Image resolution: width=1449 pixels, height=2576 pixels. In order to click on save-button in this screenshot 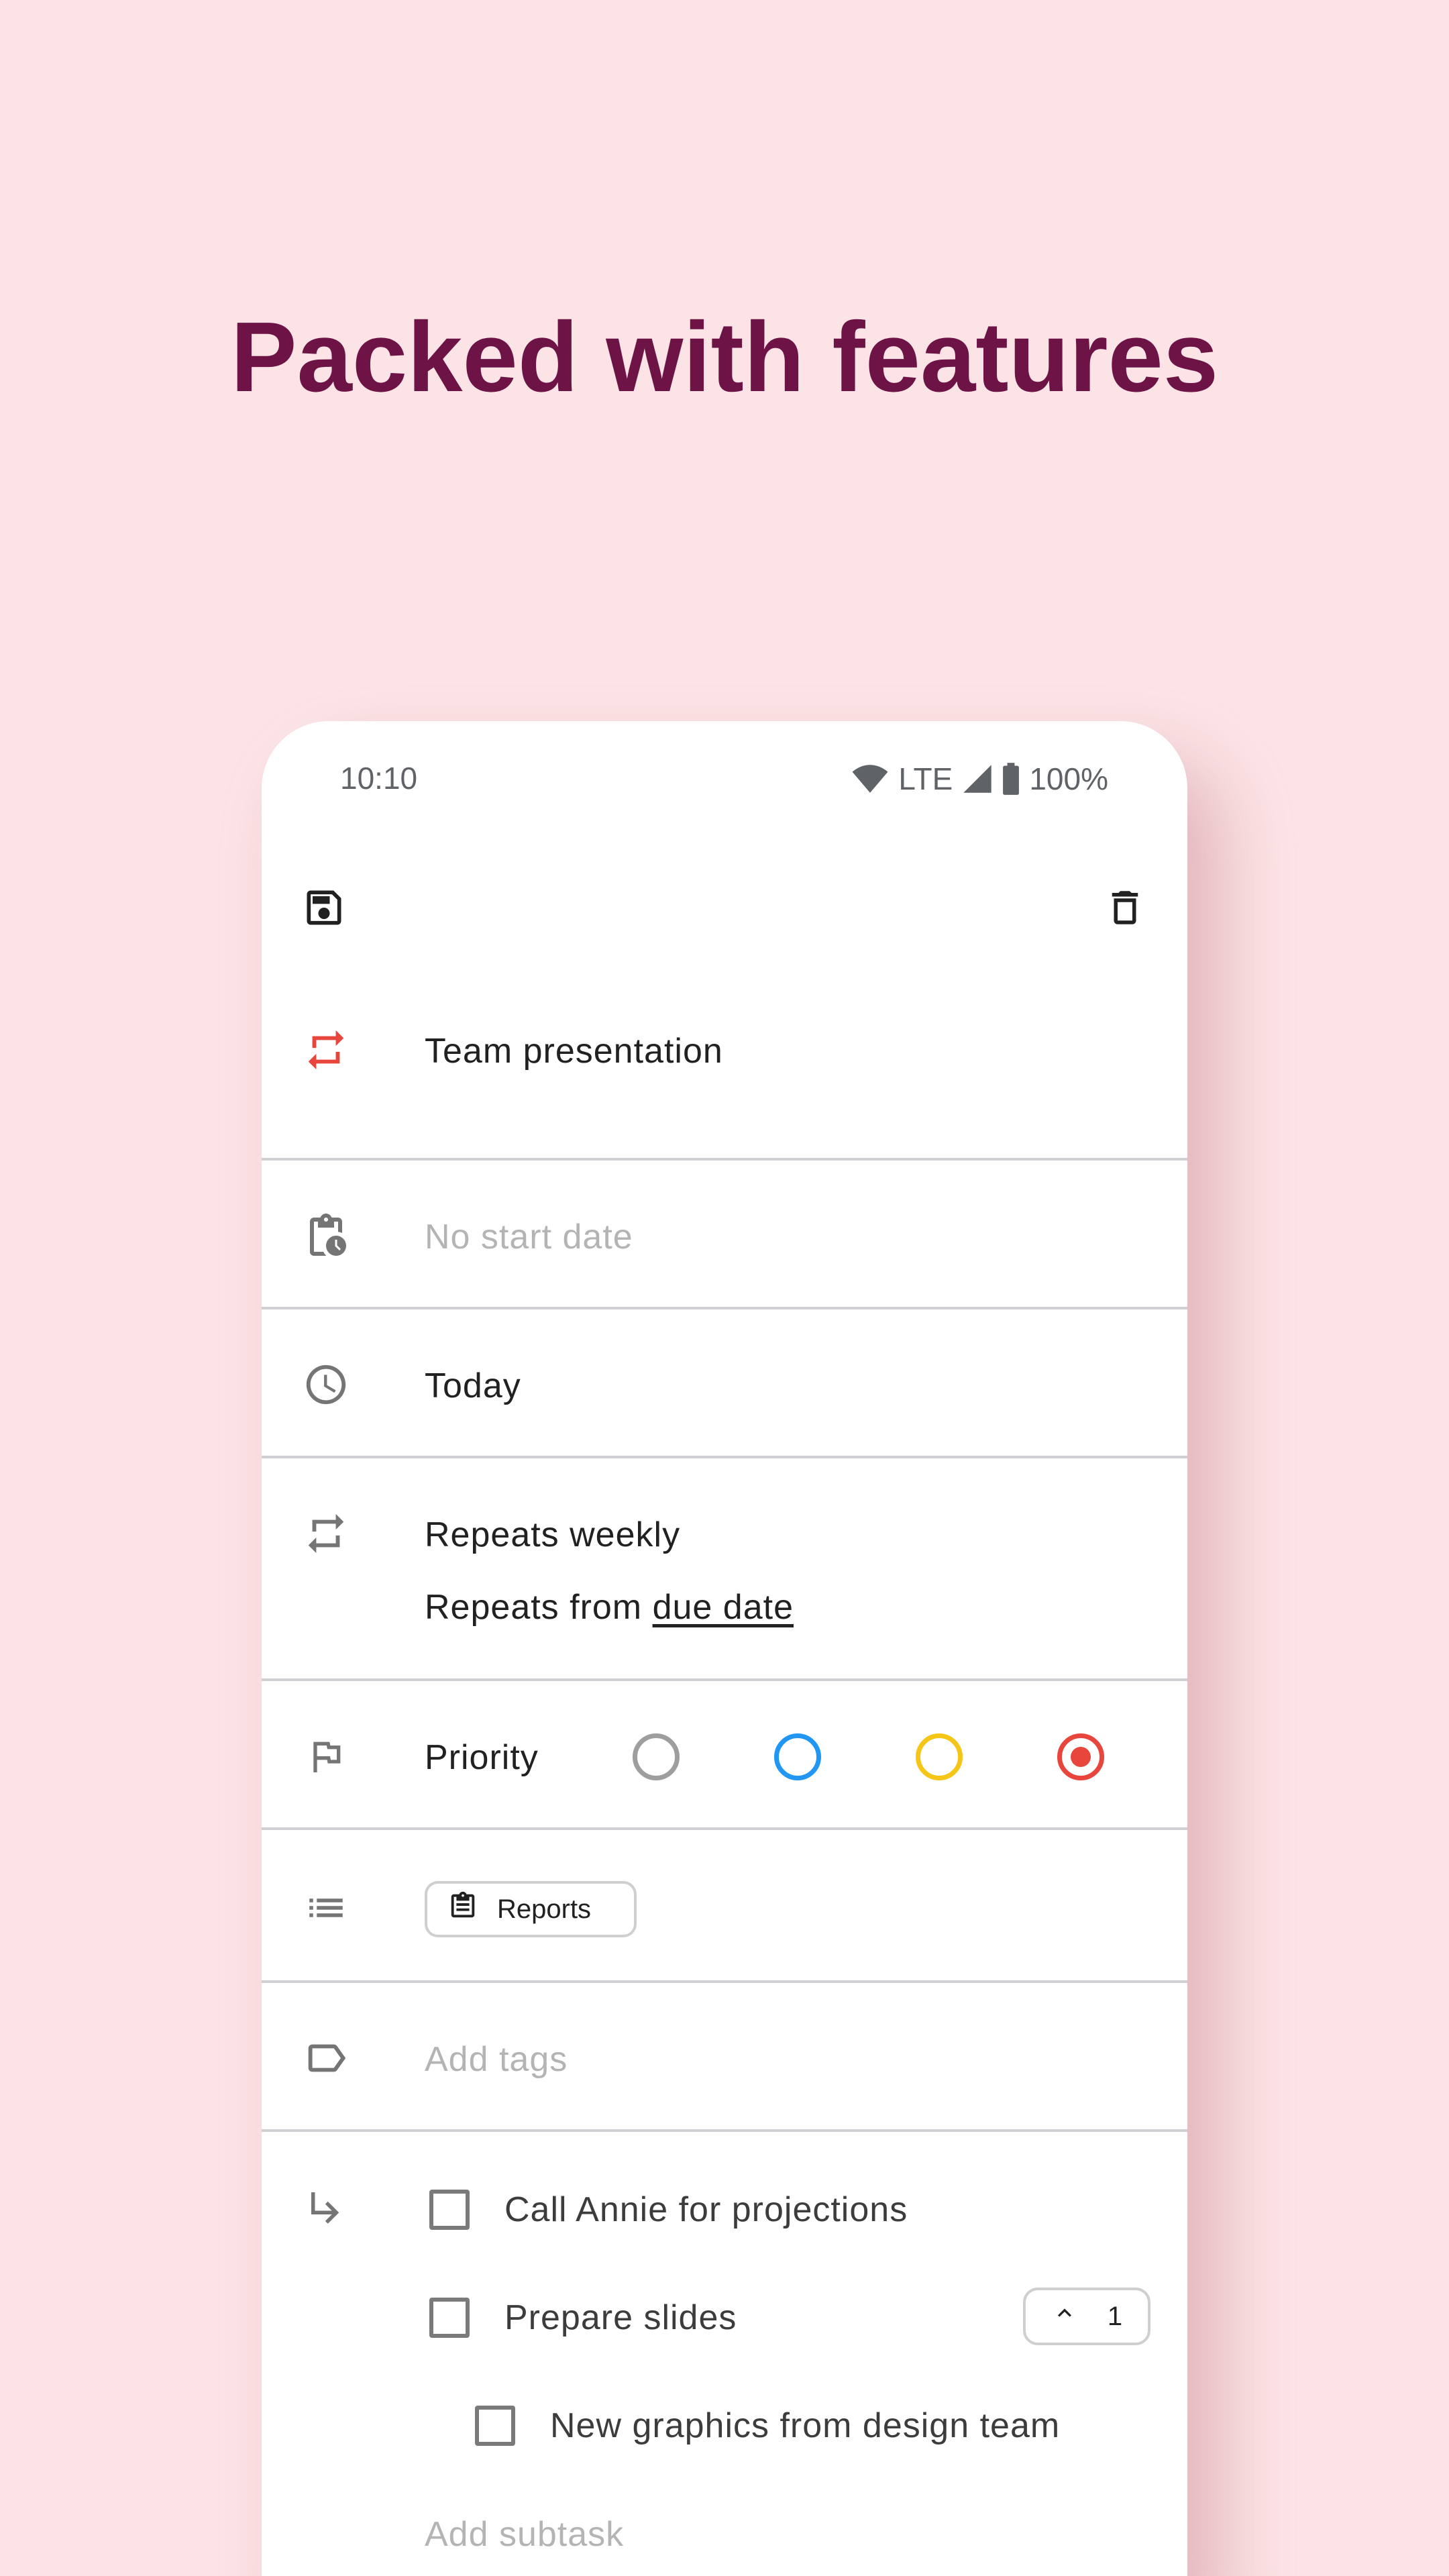, I will do `click(324, 909)`.